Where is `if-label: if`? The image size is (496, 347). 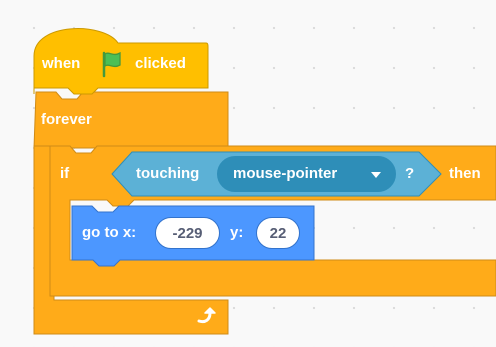
if-label: if is located at coordinates (65, 173).